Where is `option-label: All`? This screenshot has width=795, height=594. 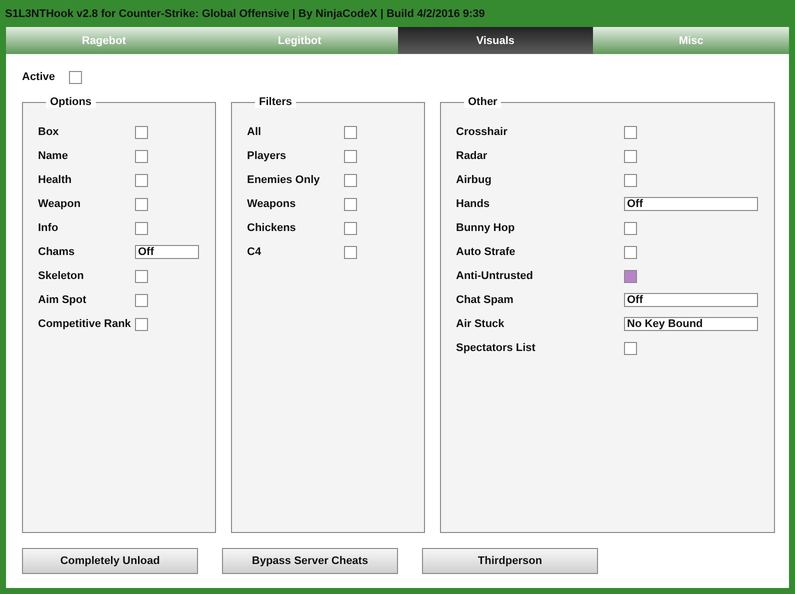 option-label: All is located at coordinates (254, 132).